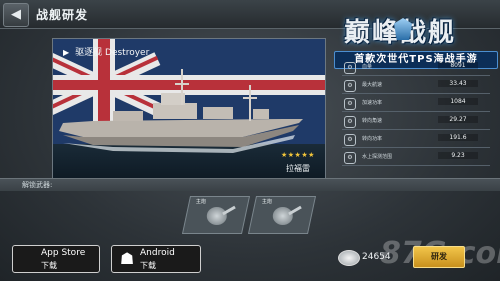  Describe the element at coordinates (156, 259) in the screenshot. I see `android-button: ☗ Android 下载` at that location.